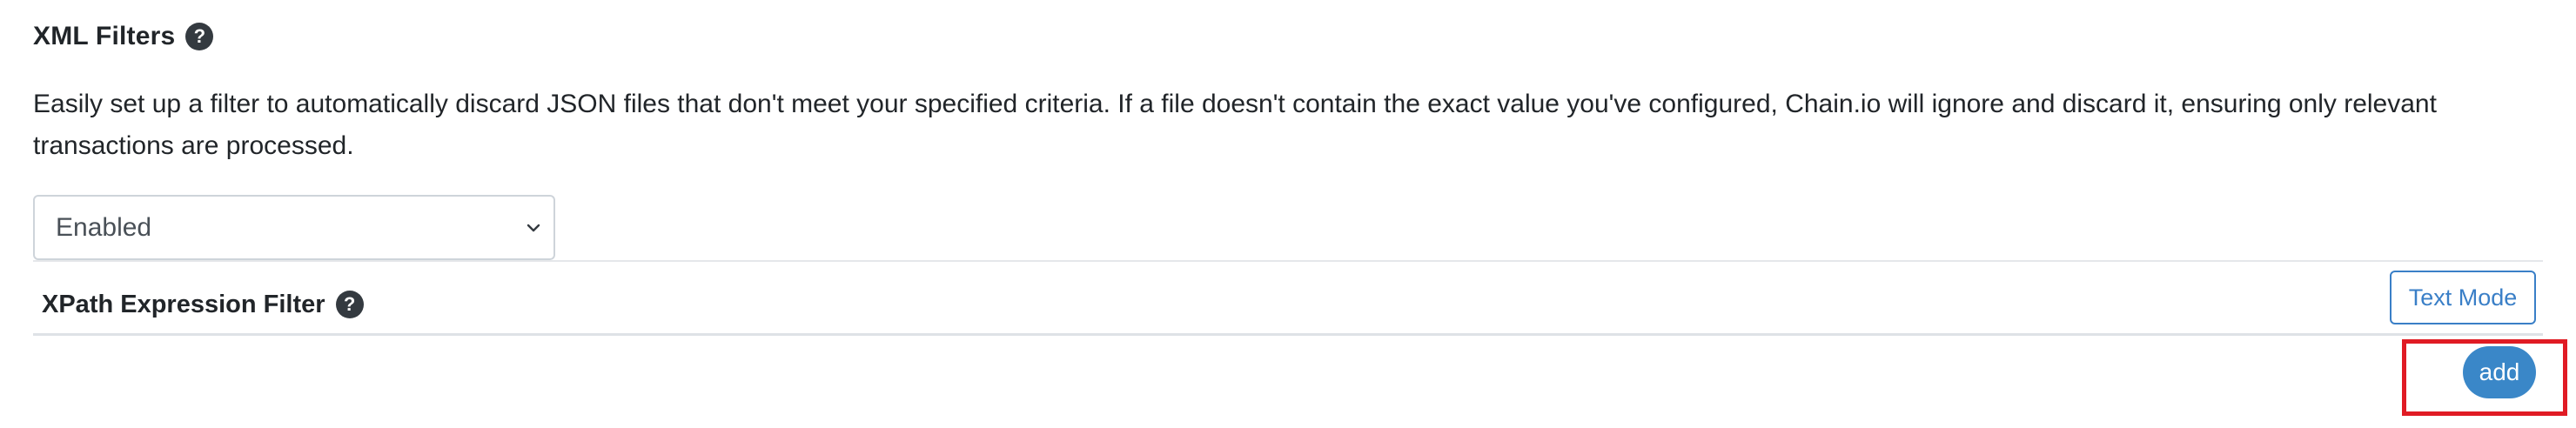 This screenshot has height=428, width=2576. I want to click on section-divider, so click(1288, 261).